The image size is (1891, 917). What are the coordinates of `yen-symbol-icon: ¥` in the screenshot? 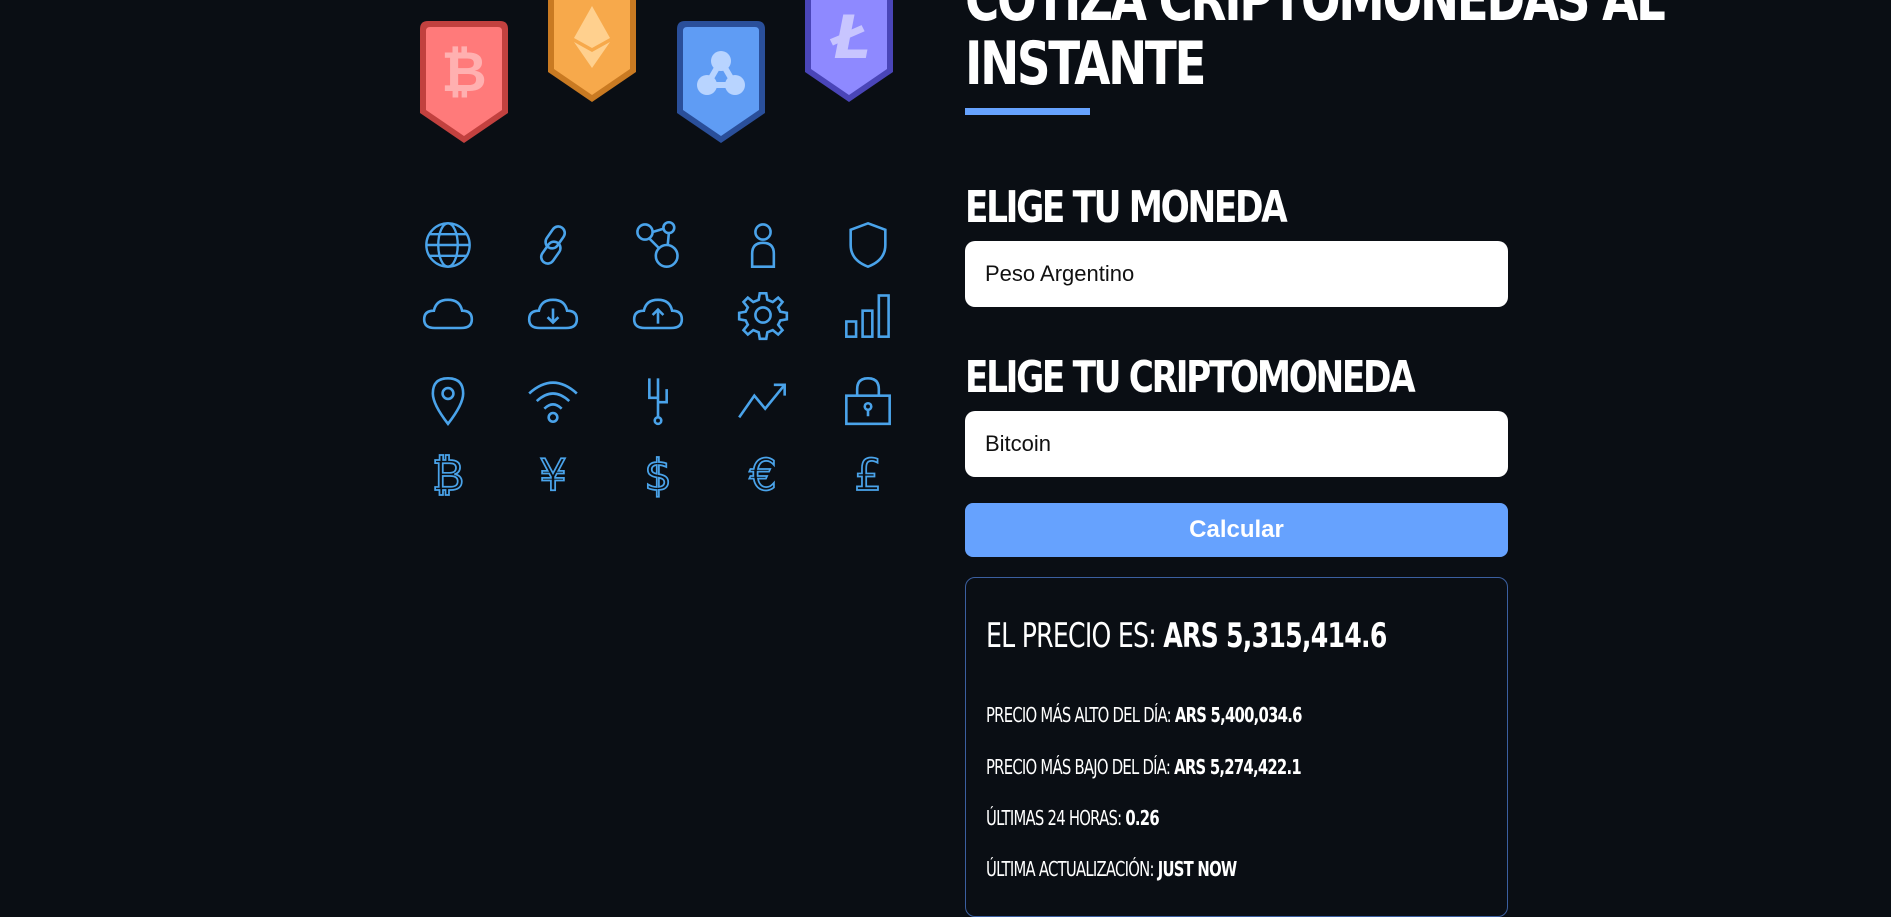 It's located at (553, 475).